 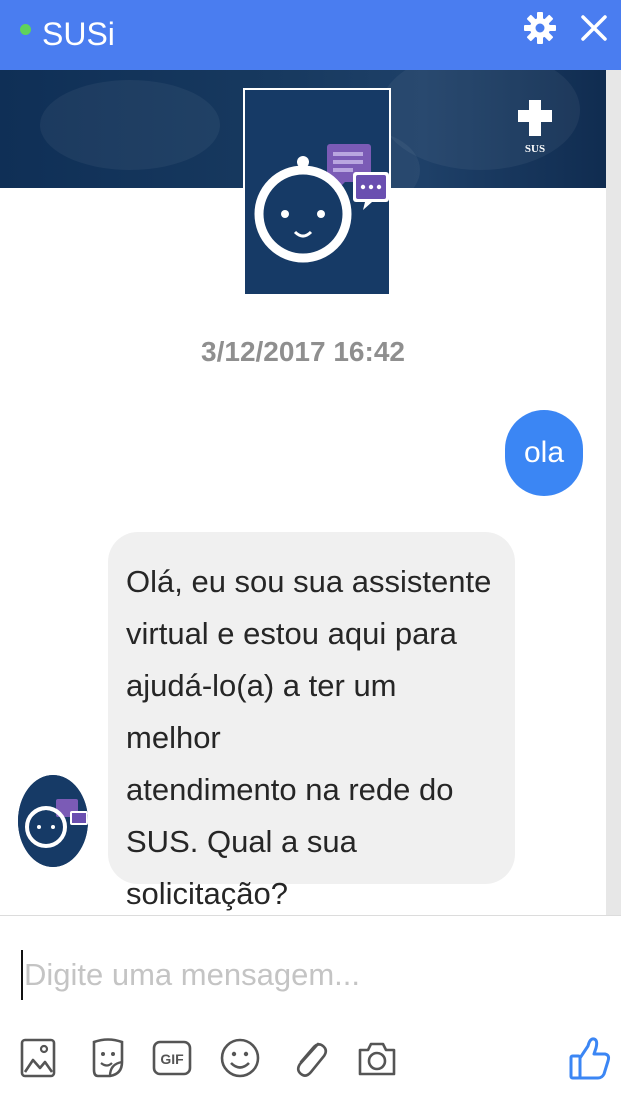 I want to click on bot-avatar-icon, so click(x=317, y=192).